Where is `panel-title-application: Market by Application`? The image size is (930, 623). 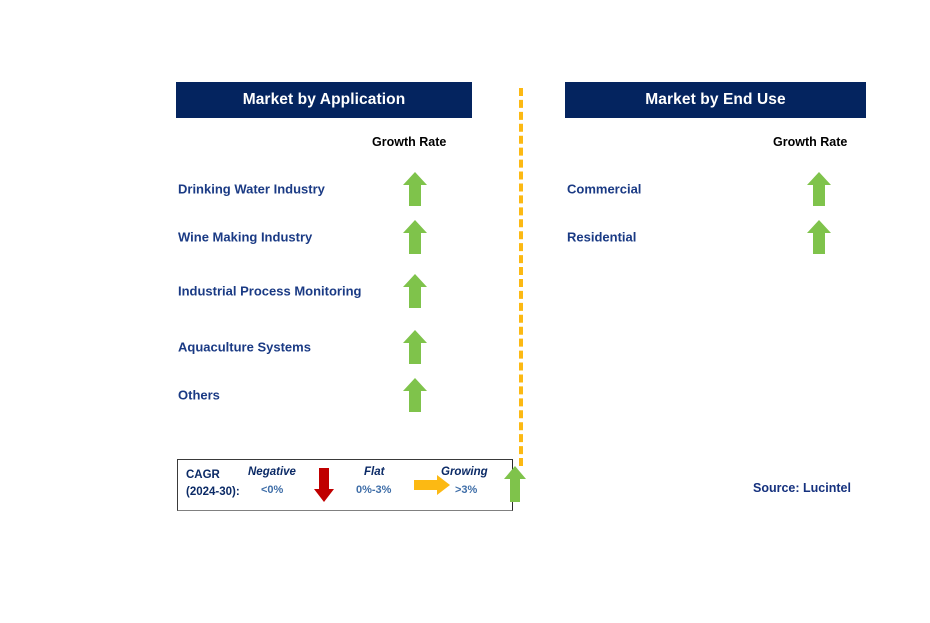
panel-title-application: Market by Application is located at coordinates (324, 100).